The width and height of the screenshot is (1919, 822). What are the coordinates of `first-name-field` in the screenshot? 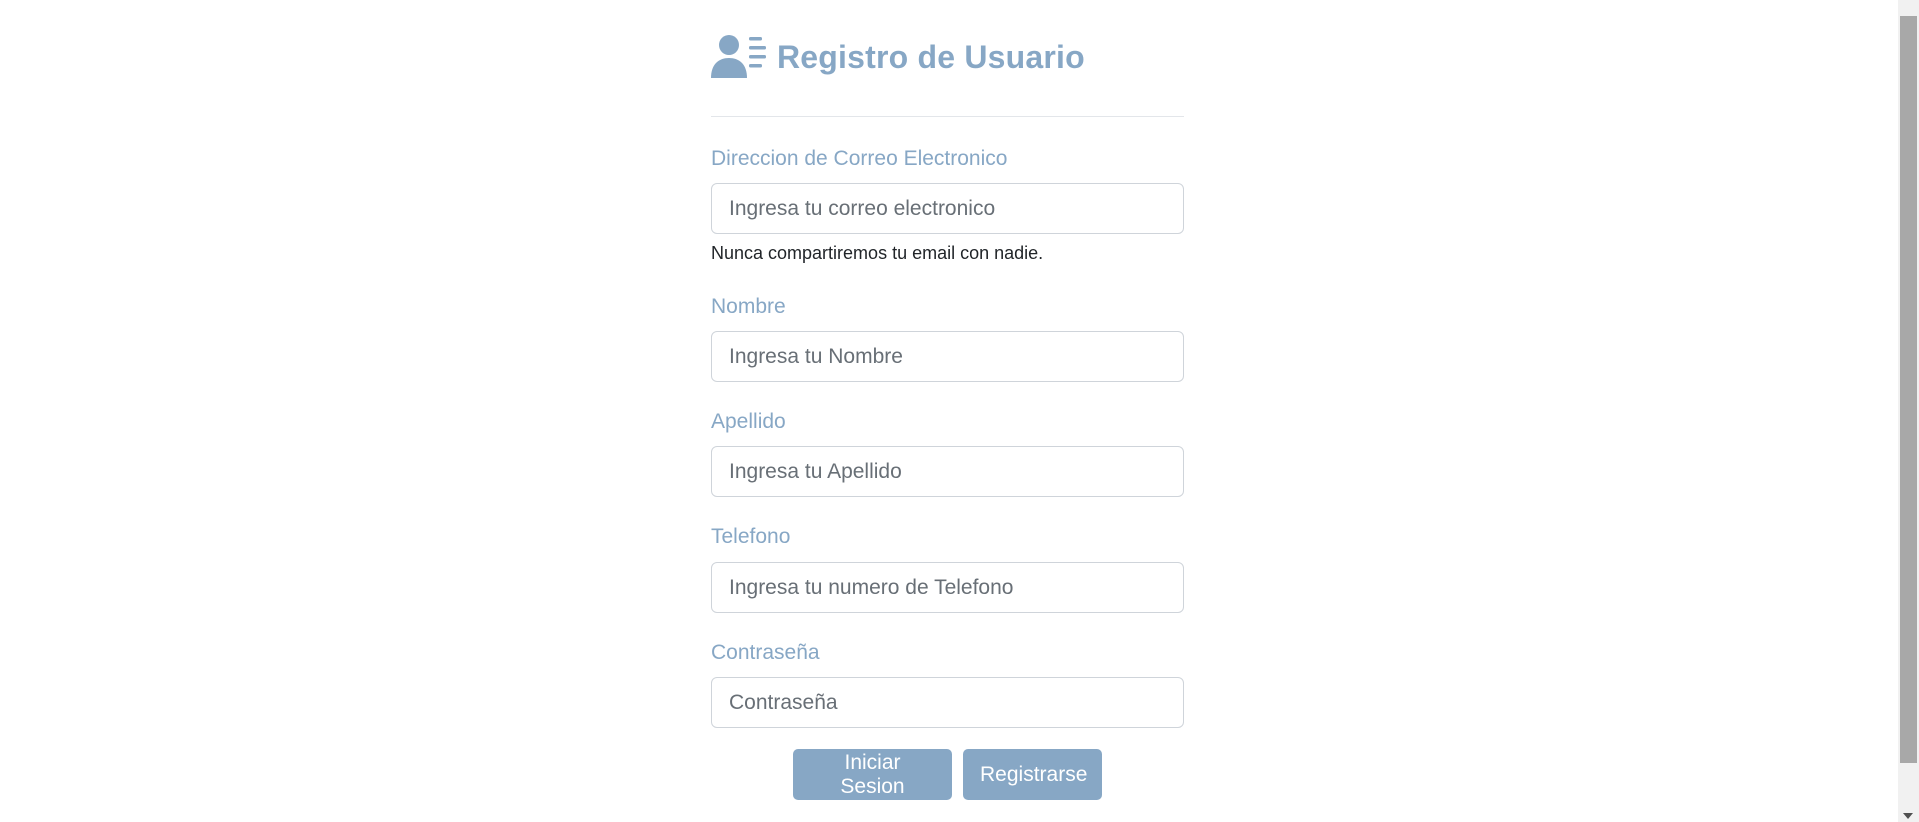 It's located at (947, 356).